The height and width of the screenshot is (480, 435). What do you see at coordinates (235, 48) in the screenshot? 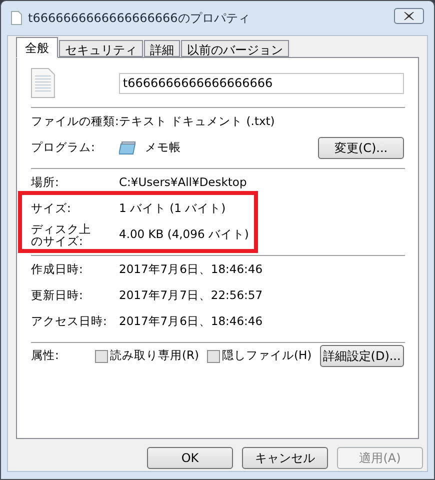
I see `tab: 以前のバージョン` at bounding box center [235, 48].